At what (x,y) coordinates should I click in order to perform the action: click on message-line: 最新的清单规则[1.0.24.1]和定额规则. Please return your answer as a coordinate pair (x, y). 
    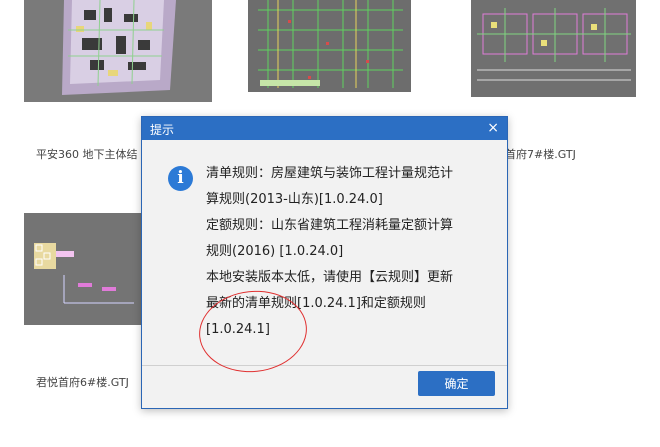
    Looking at the image, I should click on (316, 303).